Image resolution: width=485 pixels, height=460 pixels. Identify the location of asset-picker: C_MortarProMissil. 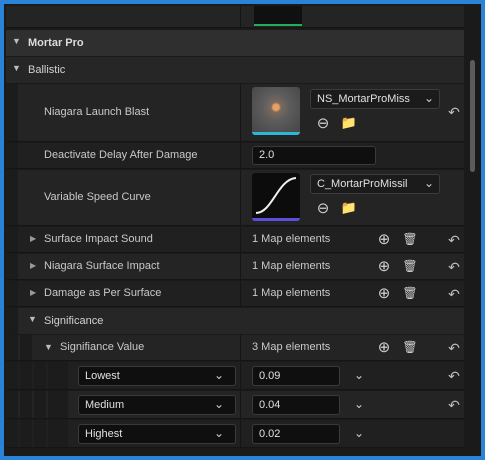
(375, 184).